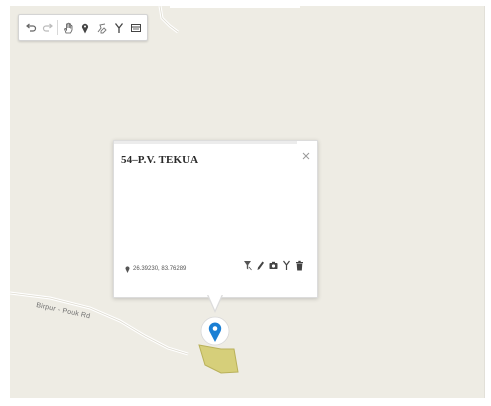  I want to click on popup-top-border, so click(205, 142).